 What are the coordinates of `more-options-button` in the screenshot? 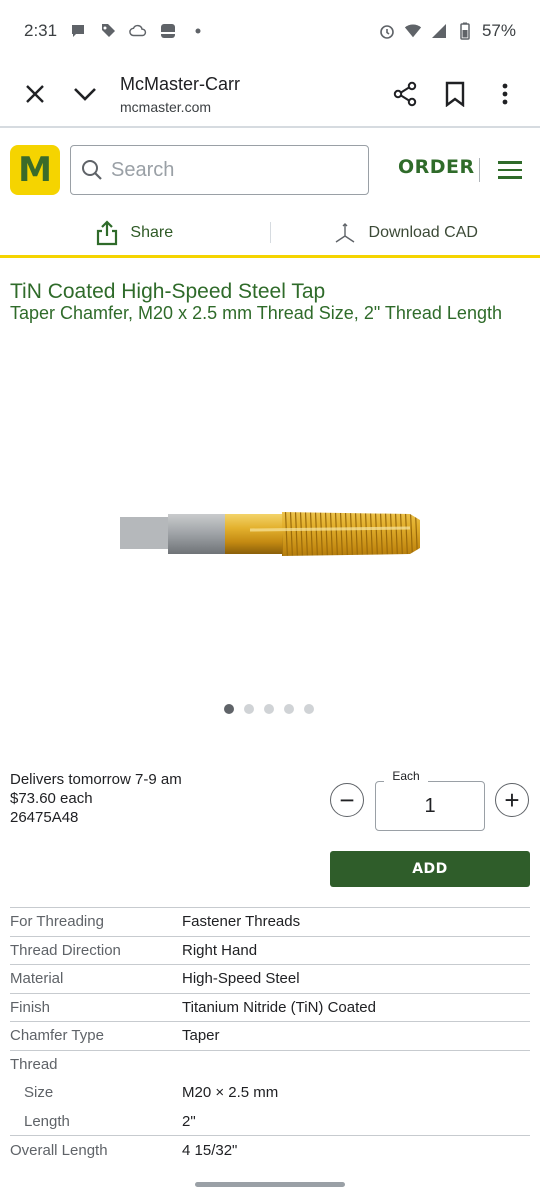 It's located at (505, 94).